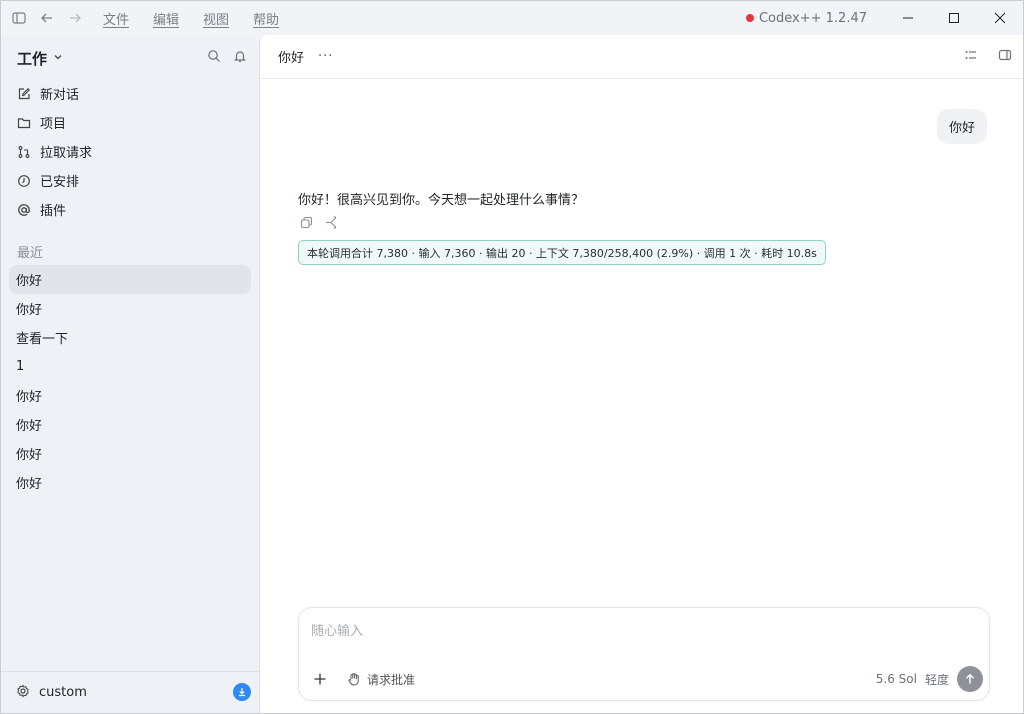 The image size is (1024, 714). Describe the element at coordinates (32, 58) in the screenshot. I see `workspace-switcher: 工作` at that location.